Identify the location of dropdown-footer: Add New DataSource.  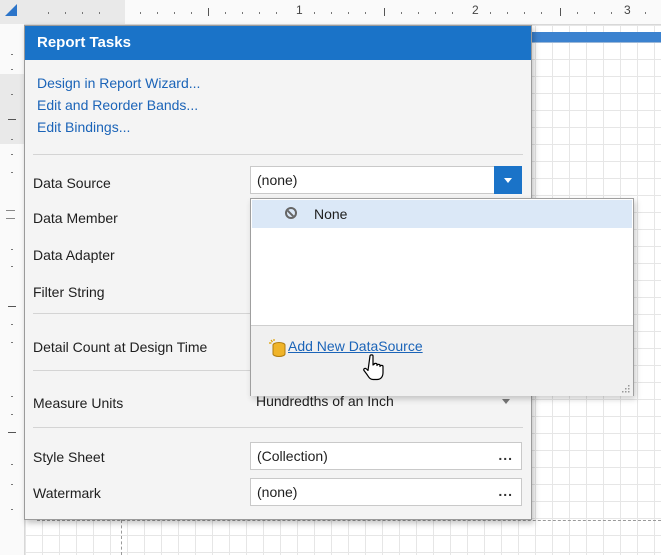
(442, 360).